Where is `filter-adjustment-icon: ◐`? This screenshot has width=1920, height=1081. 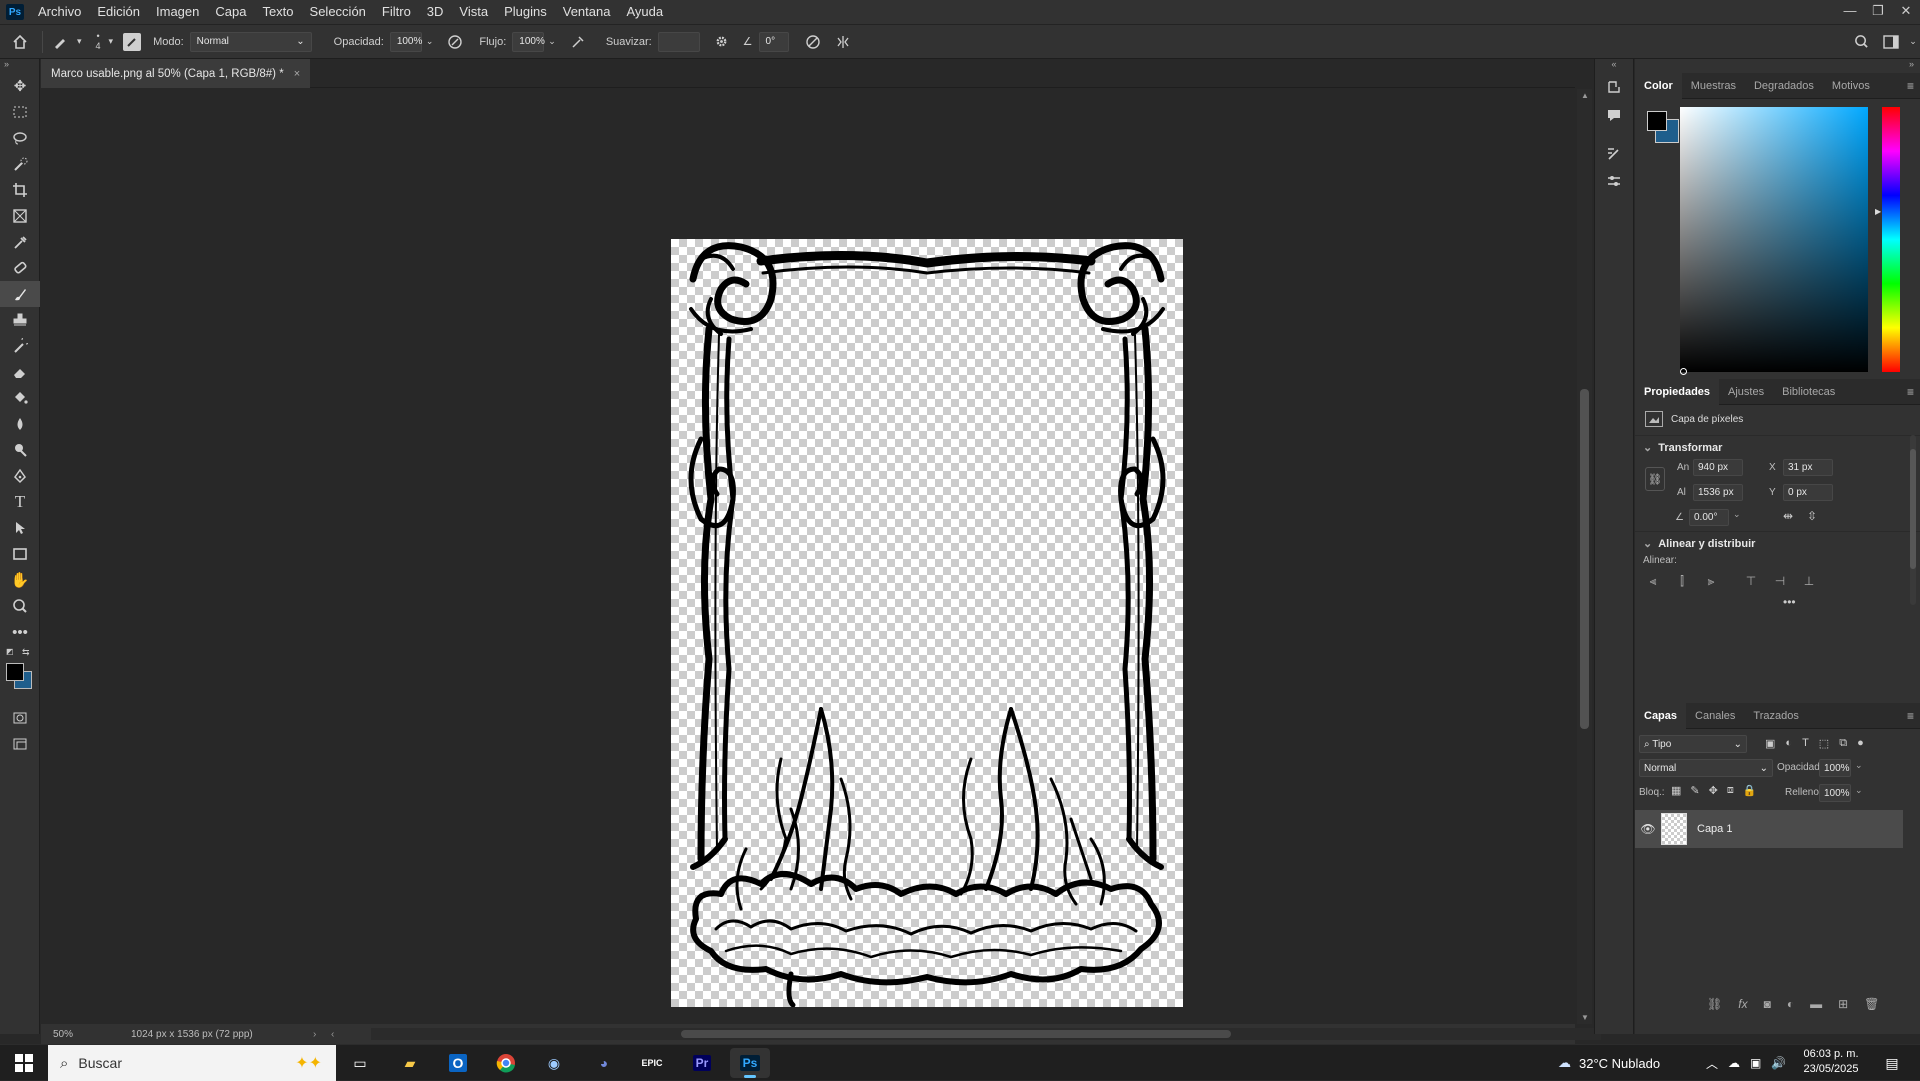 filter-adjustment-icon: ◐ is located at coordinates (1788, 743).